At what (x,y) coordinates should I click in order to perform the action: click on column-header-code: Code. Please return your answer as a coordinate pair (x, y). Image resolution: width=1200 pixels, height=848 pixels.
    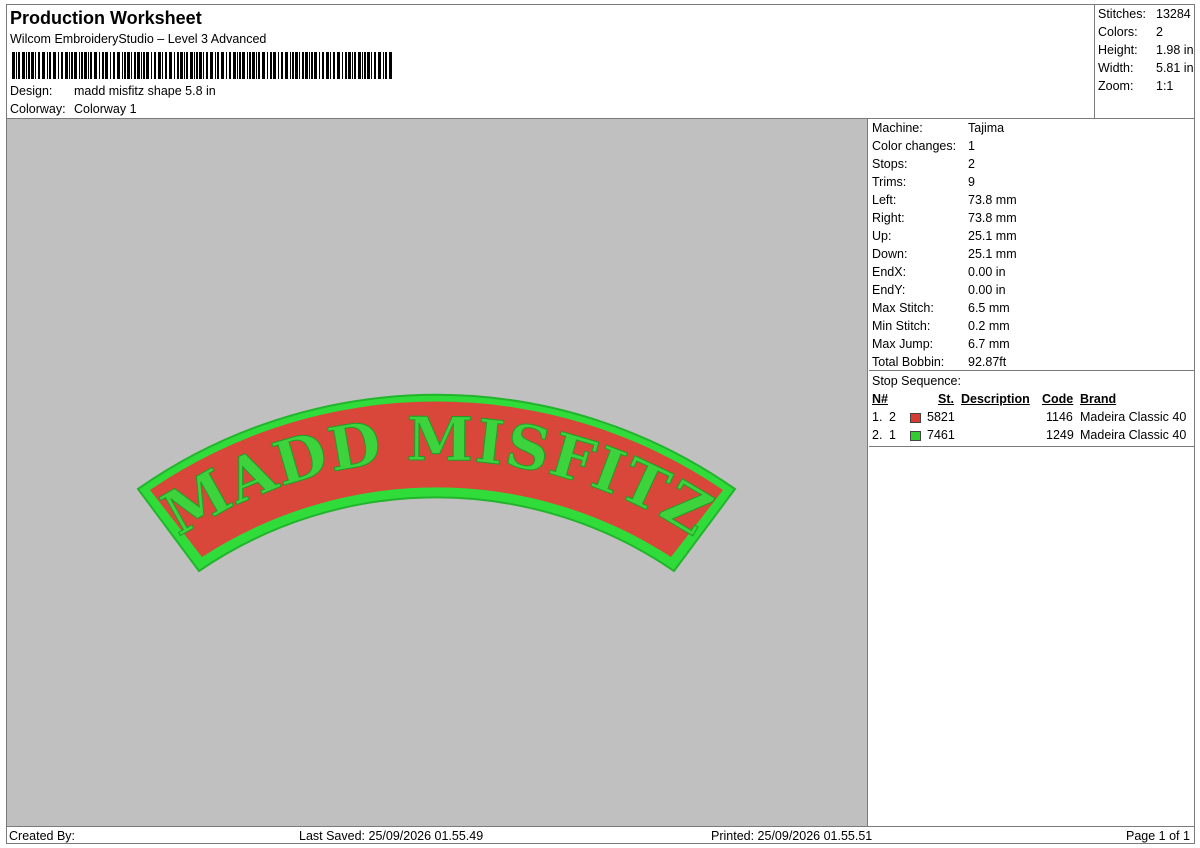
    Looking at the image, I should click on (1058, 399).